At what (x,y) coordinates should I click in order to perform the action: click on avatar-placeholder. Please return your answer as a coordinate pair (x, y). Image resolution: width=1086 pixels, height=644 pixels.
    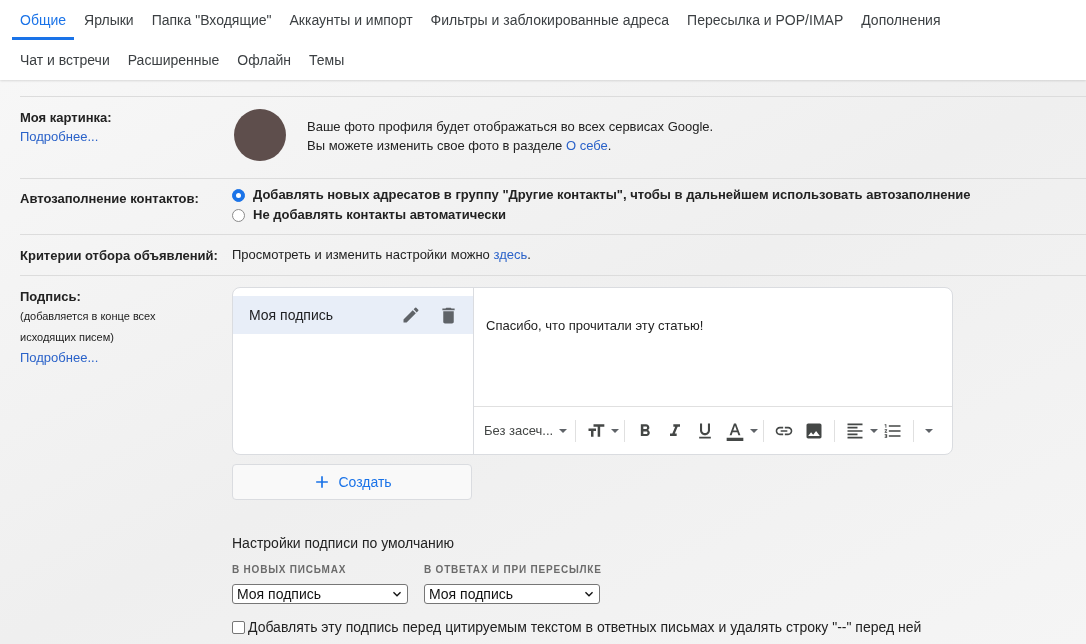
    Looking at the image, I should click on (260, 135).